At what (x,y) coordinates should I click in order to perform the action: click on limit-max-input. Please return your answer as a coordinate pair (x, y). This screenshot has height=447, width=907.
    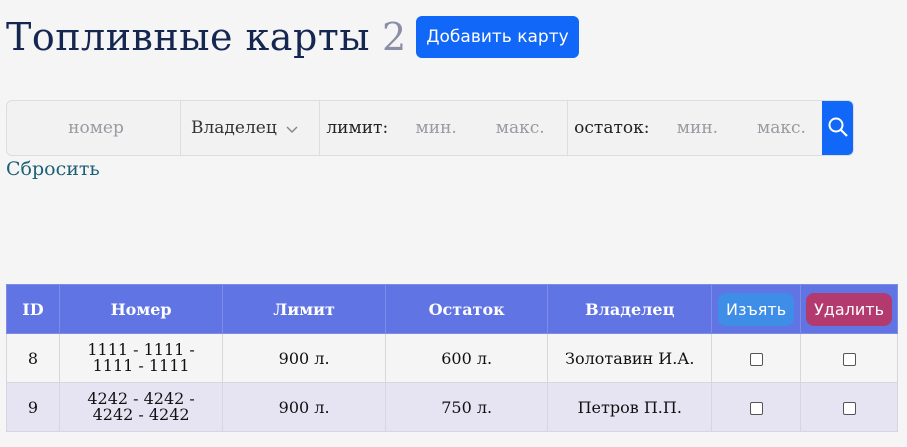
    Looking at the image, I should click on (520, 128).